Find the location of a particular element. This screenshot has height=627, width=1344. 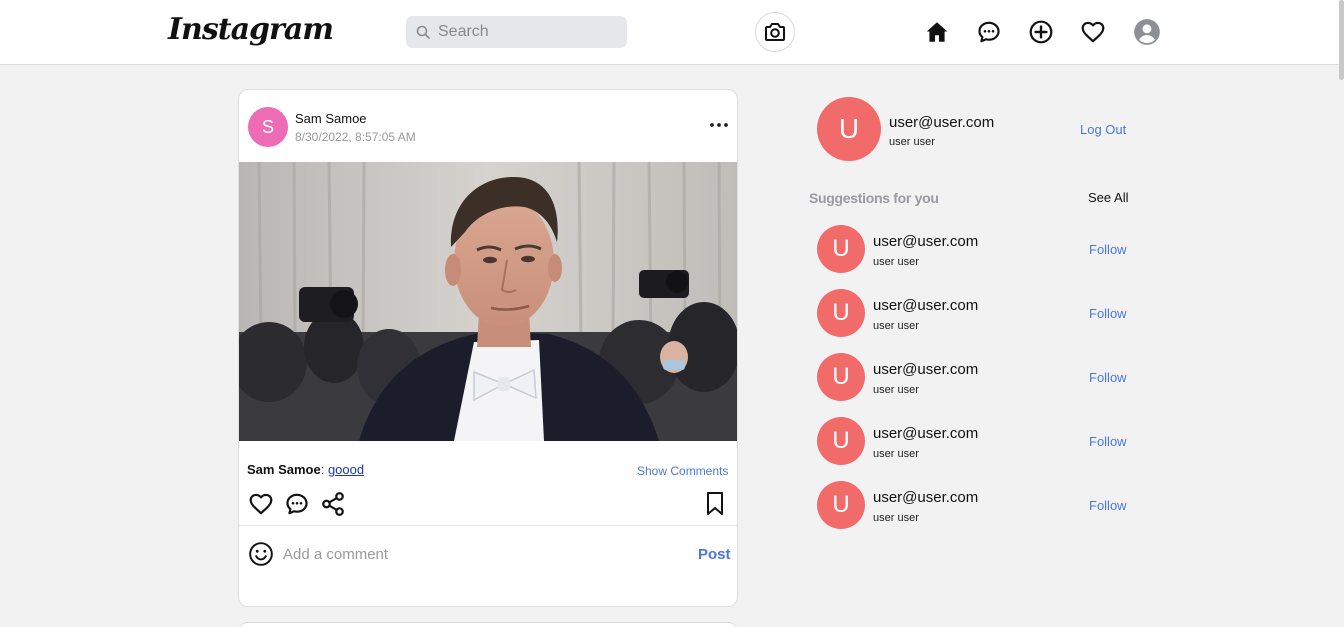

messages-icon is located at coordinates (989, 32).